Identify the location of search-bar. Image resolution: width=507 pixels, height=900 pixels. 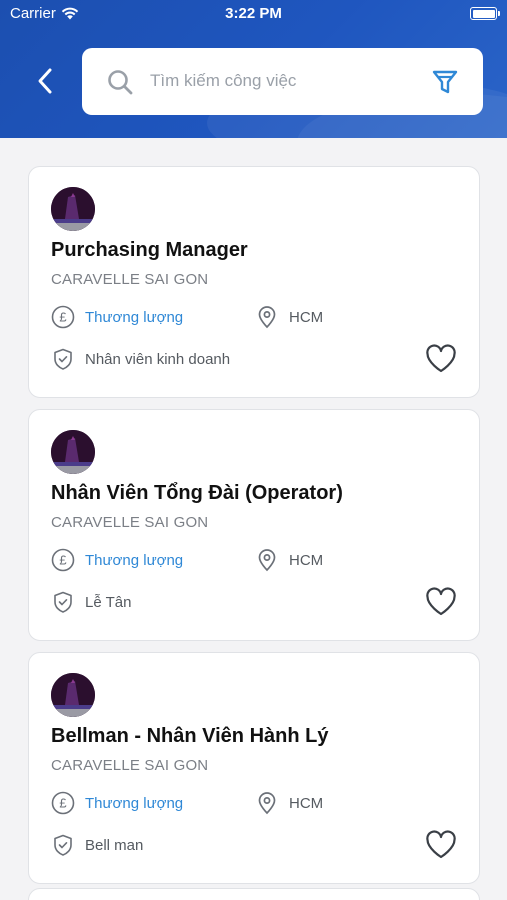
(282, 81).